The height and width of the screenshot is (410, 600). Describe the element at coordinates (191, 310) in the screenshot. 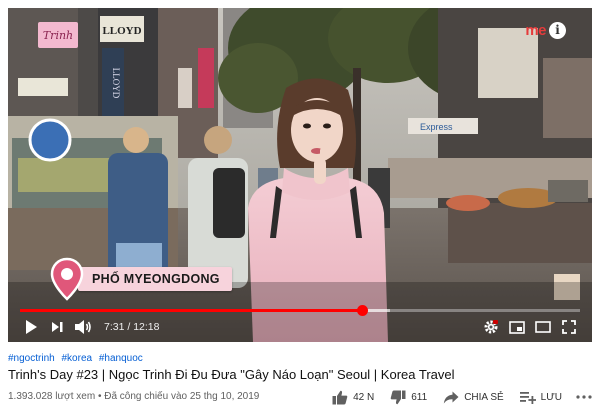

I see `progress-played` at that location.